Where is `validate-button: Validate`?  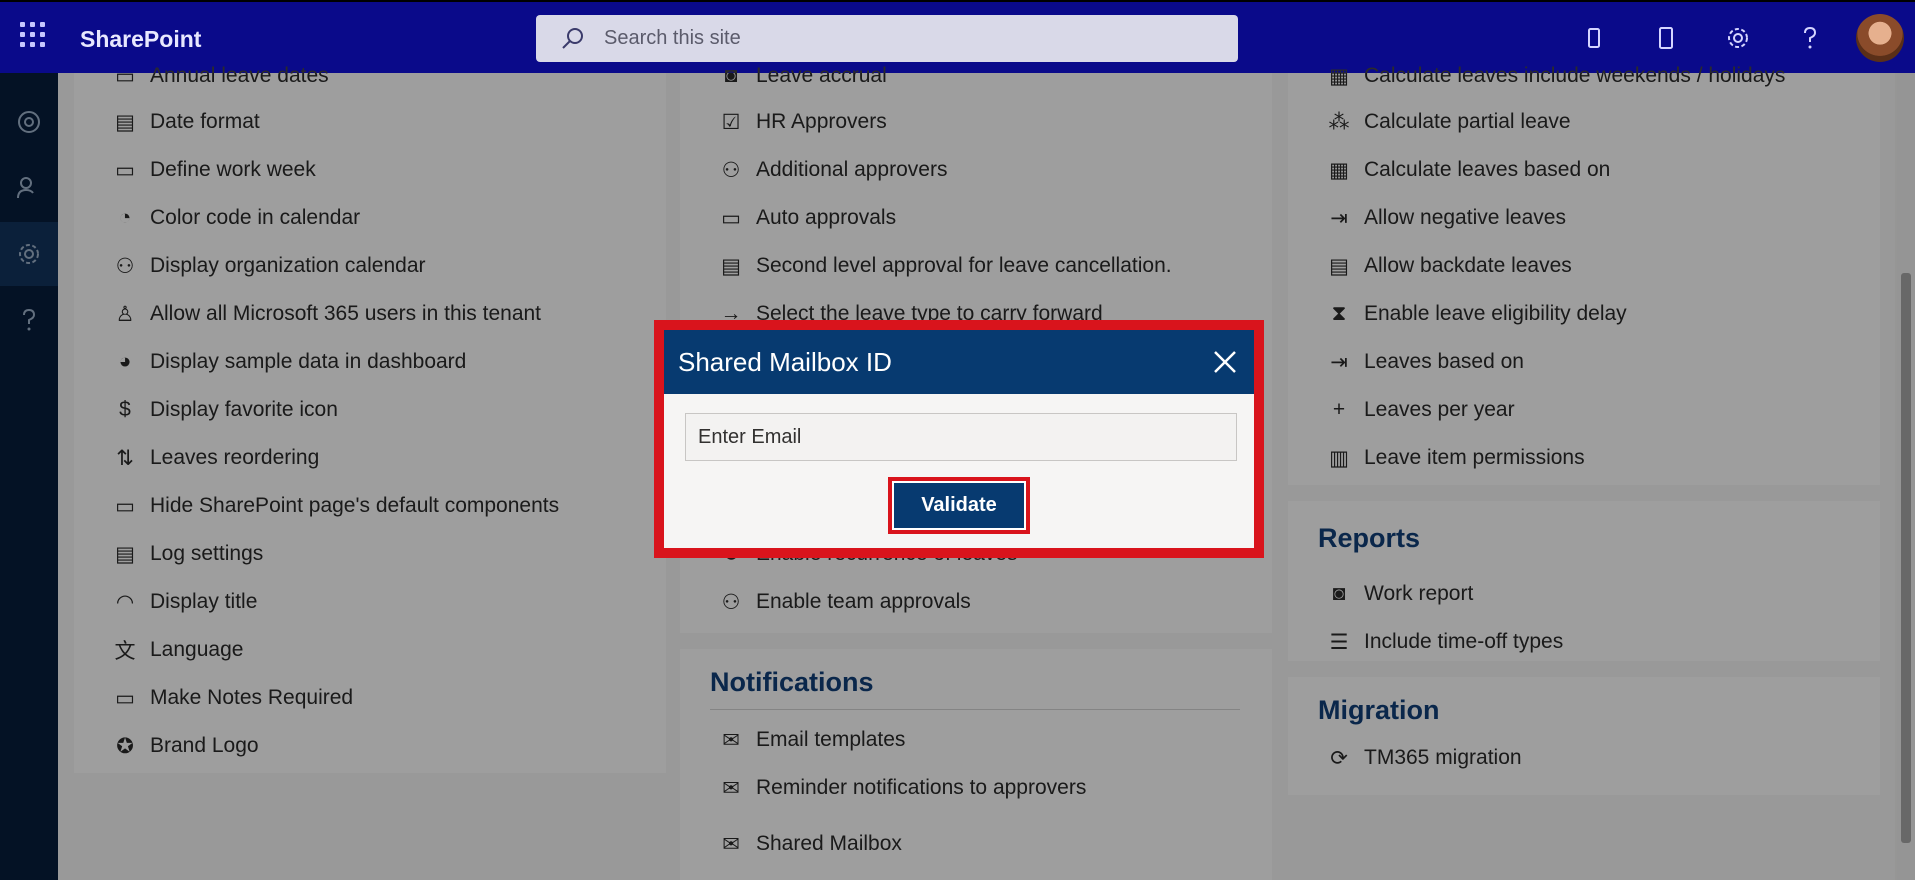 validate-button: Validate is located at coordinates (959, 505).